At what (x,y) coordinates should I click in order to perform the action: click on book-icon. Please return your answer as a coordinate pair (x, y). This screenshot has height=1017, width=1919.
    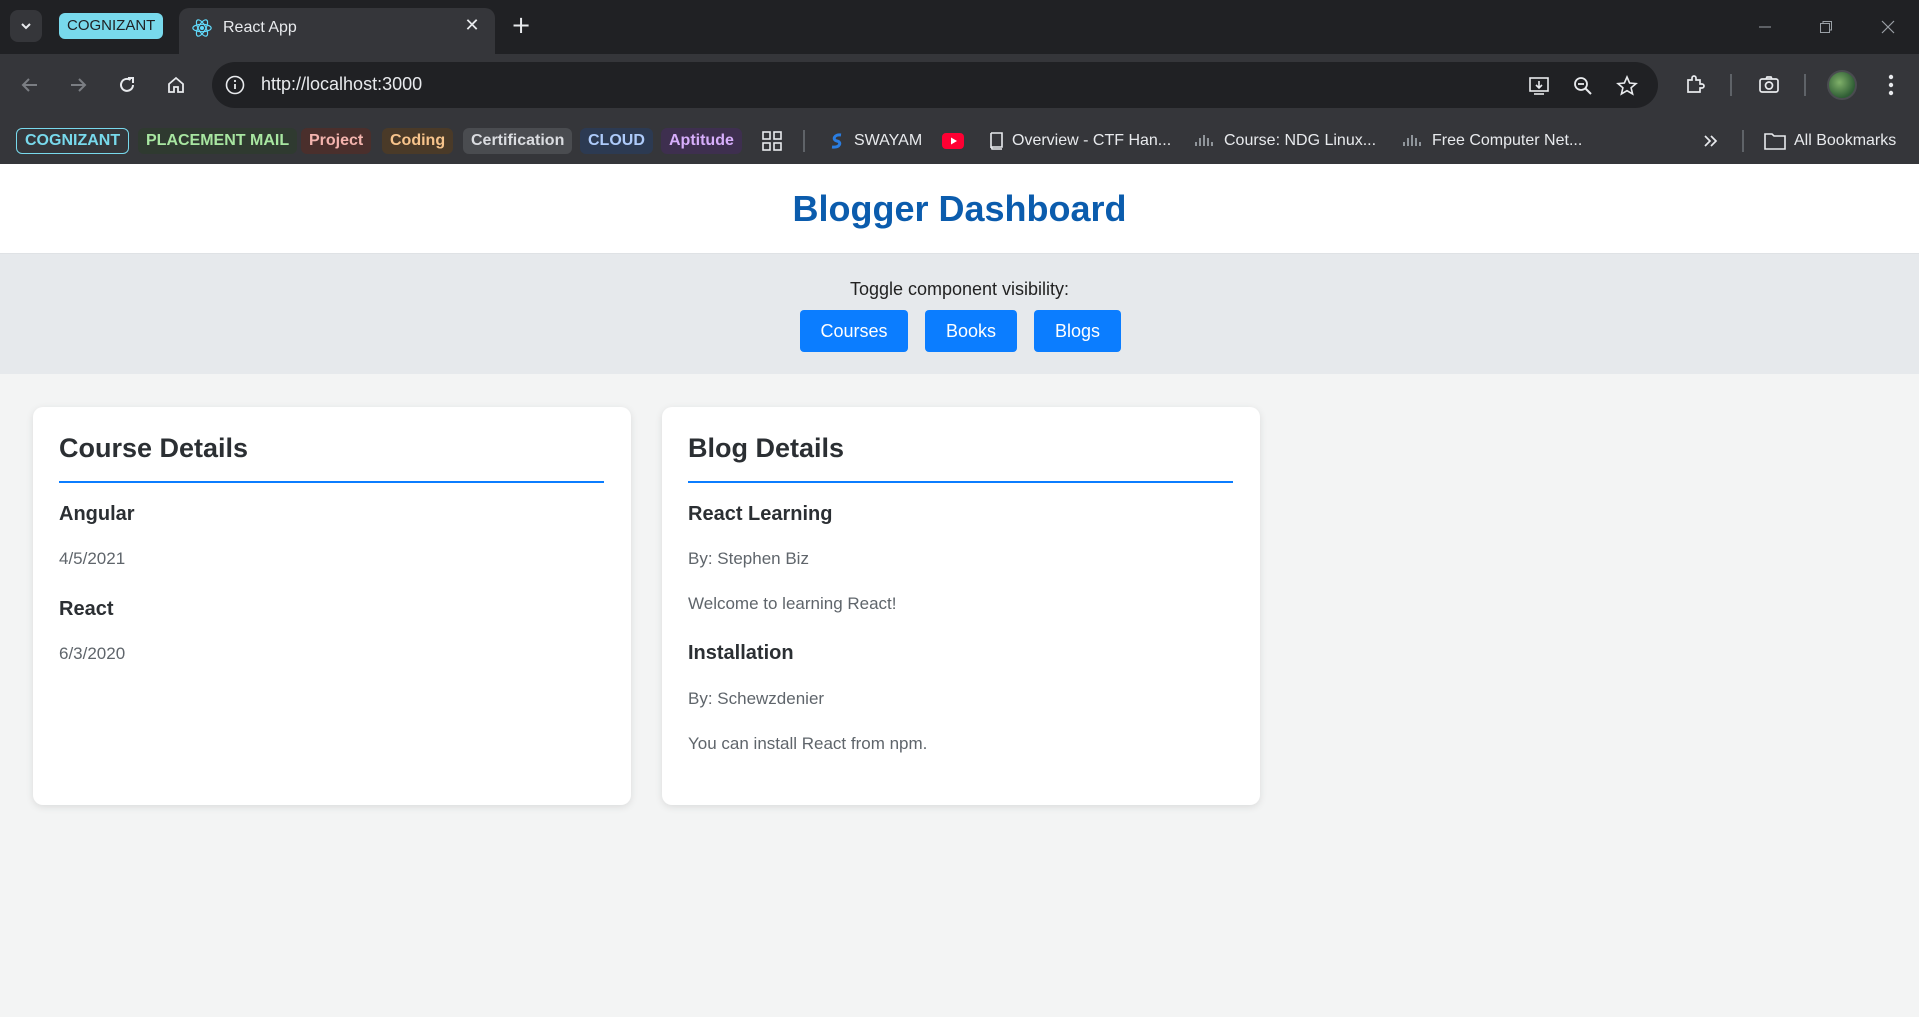
    Looking at the image, I should click on (996, 141).